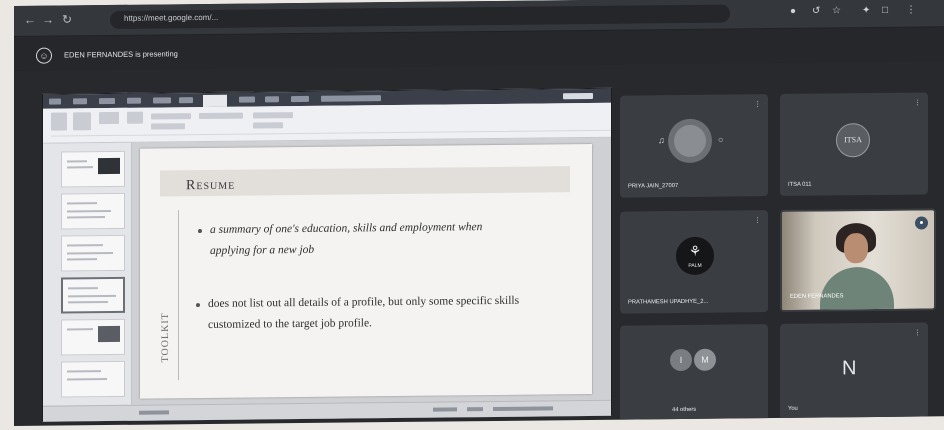 The height and width of the screenshot is (430, 944). I want to click on participant-name: You, so click(793, 408).